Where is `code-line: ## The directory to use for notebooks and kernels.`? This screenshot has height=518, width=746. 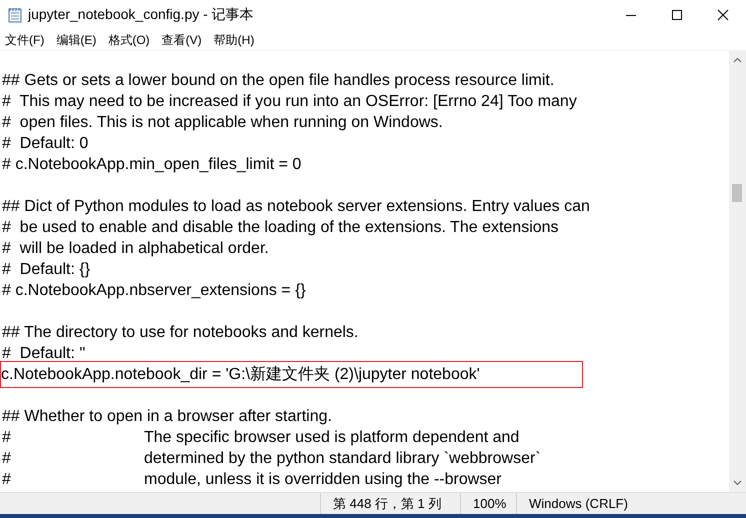 code-line: ## The directory to use for notebooks and kernels. is located at coordinates (180, 333).